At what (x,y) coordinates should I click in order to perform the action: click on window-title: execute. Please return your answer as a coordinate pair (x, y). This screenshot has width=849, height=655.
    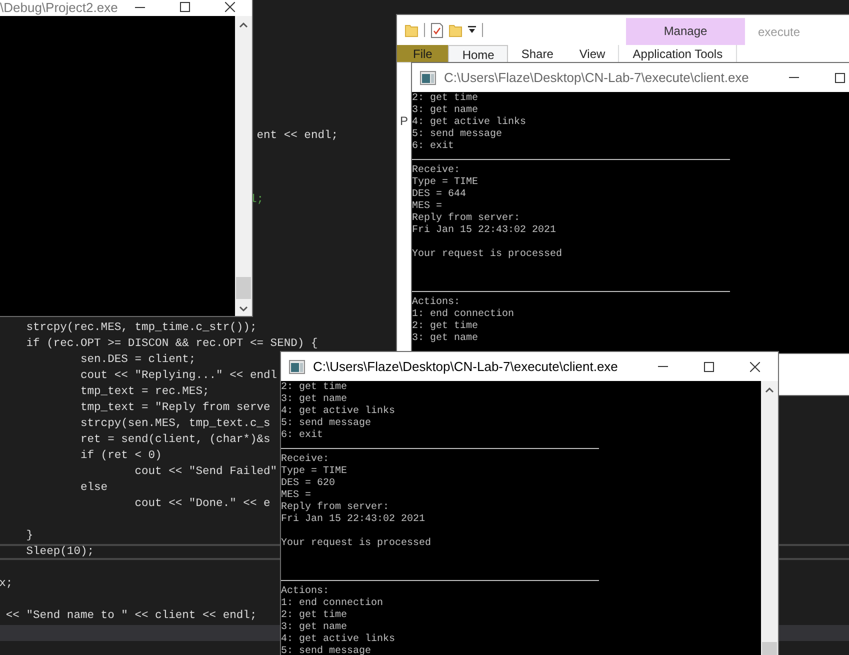
    Looking at the image, I should click on (779, 32).